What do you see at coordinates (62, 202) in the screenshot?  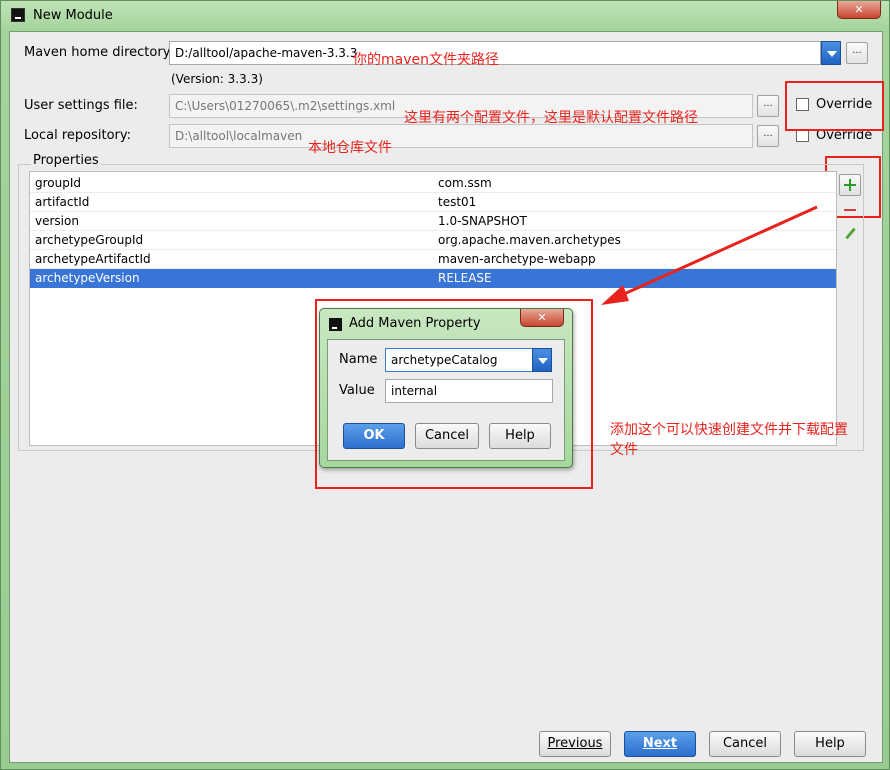 I see `property-key: artifactId` at bounding box center [62, 202].